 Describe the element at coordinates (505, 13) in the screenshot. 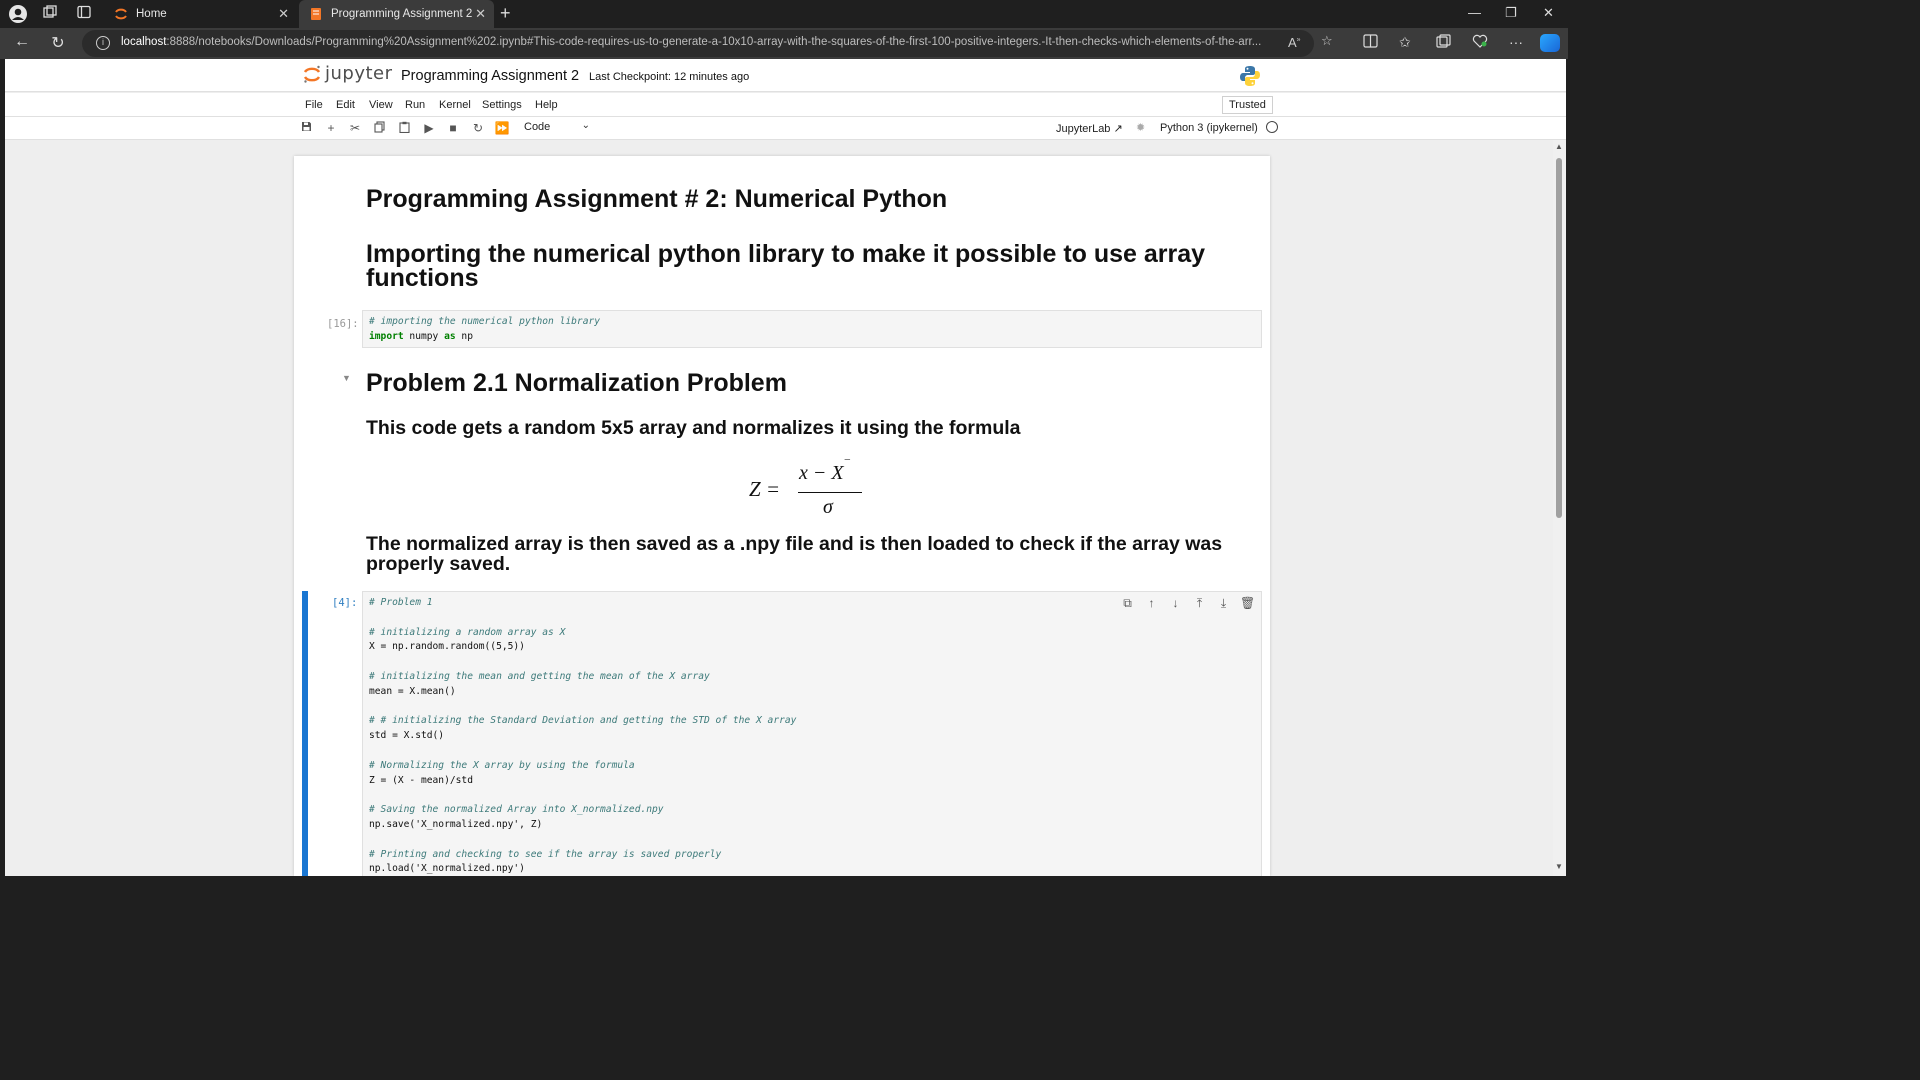

I see `new-tab-icon: +` at that location.